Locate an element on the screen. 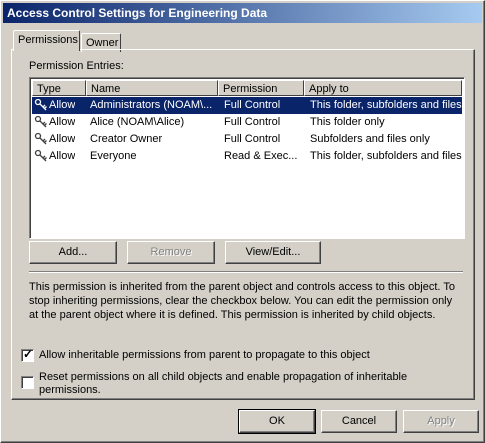 This screenshot has width=485, height=443. cancel-button: Cancel is located at coordinates (359, 421).